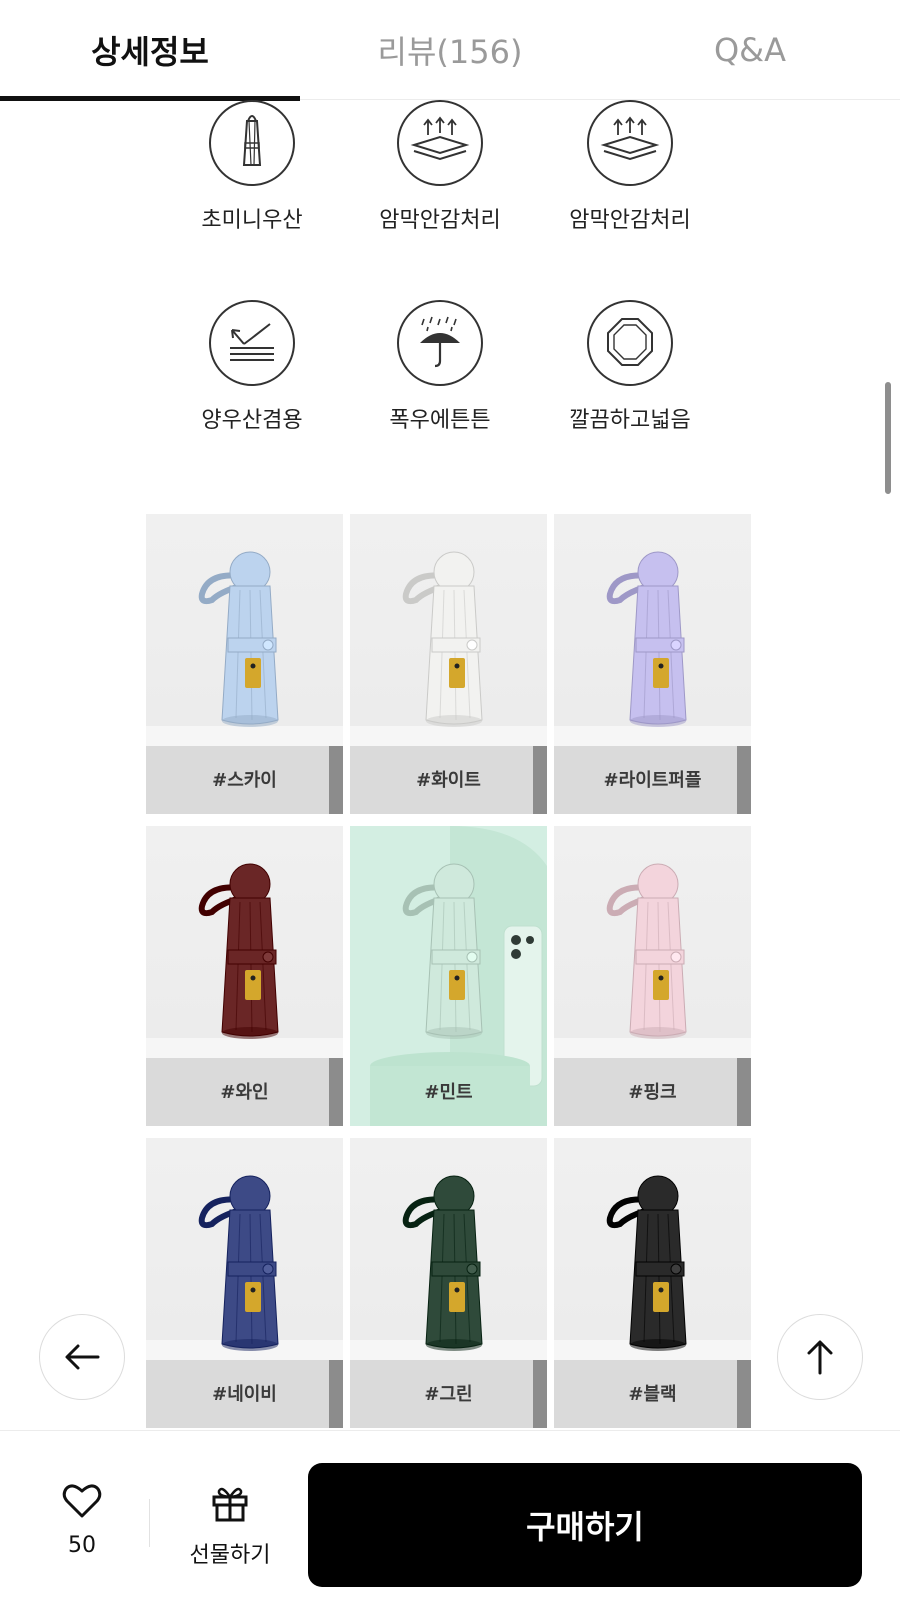  Describe the element at coordinates (252, 343) in the screenshot. I see `uv-protection-icon` at that location.